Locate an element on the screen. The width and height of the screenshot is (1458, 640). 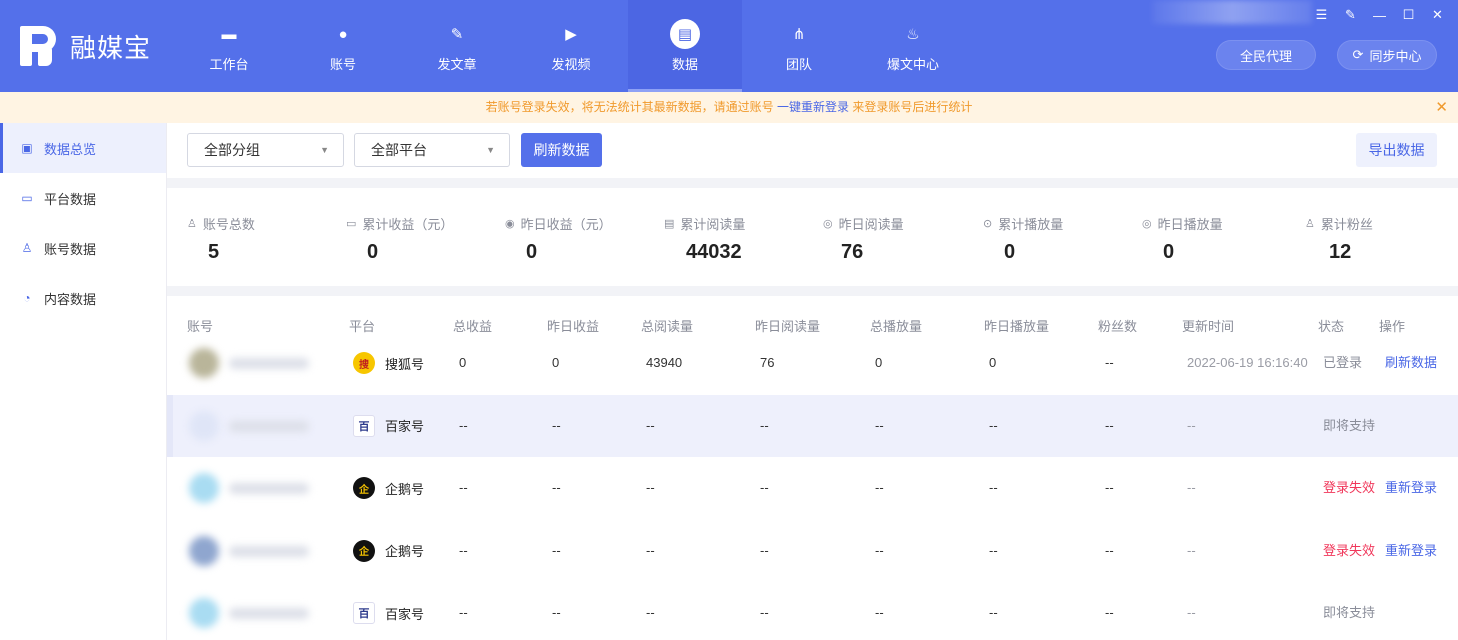
caret-down-icon: ▼ is located at coordinates (324, 150).